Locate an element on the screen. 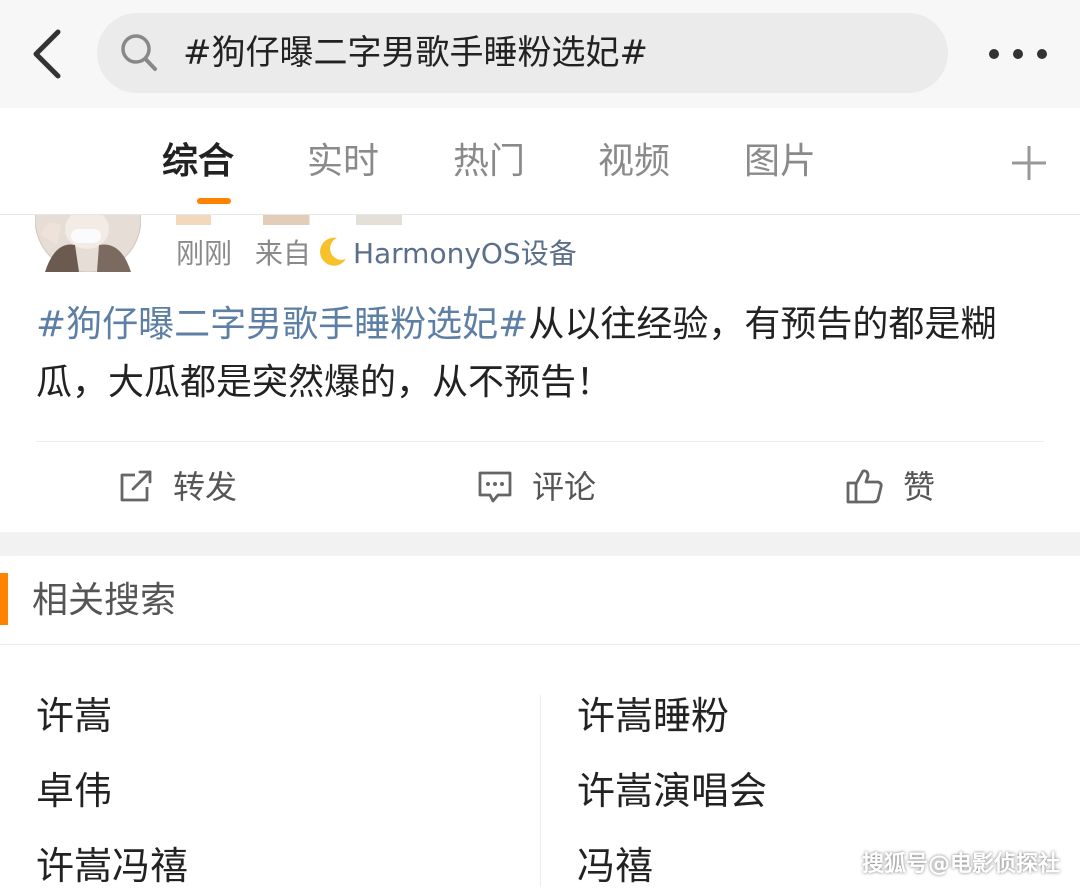 Image resolution: width=1080 pixels, height=890 pixels. tab-realtime: 实时 is located at coordinates (343, 161).